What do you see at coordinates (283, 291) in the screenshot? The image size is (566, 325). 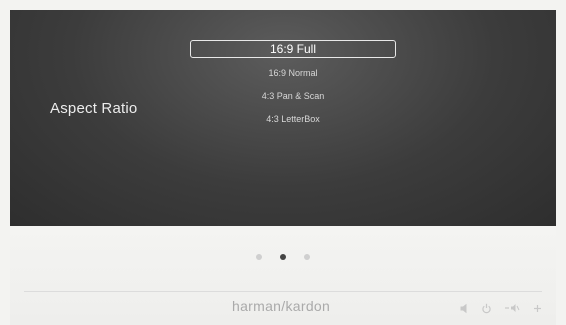 I see `panel-divider` at bounding box center [283, 291].